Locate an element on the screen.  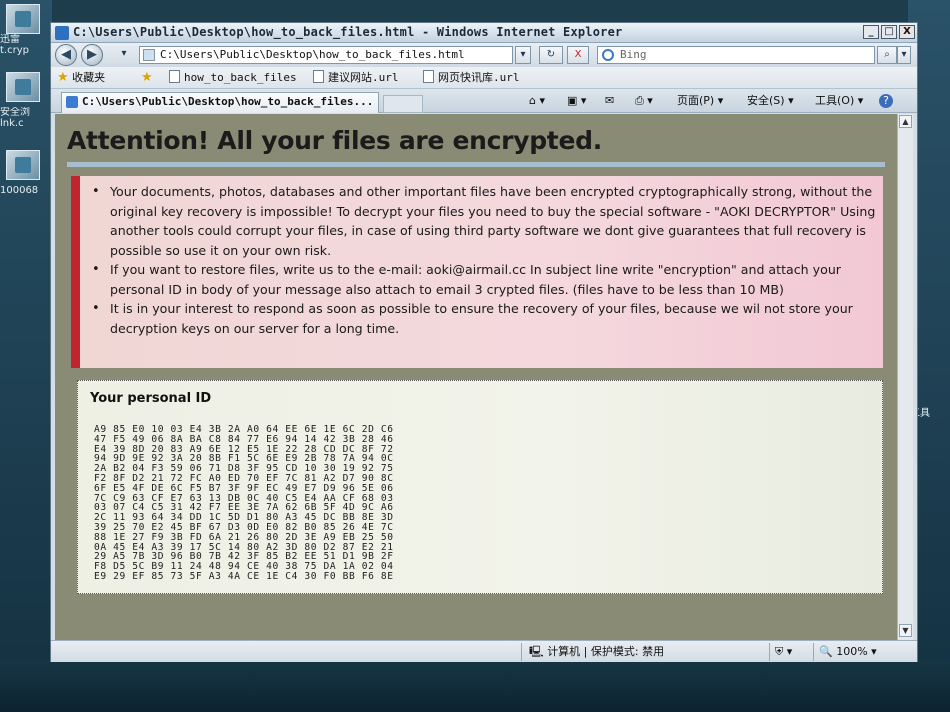
zoom-level: 100% is located at coordinates (852, 651).